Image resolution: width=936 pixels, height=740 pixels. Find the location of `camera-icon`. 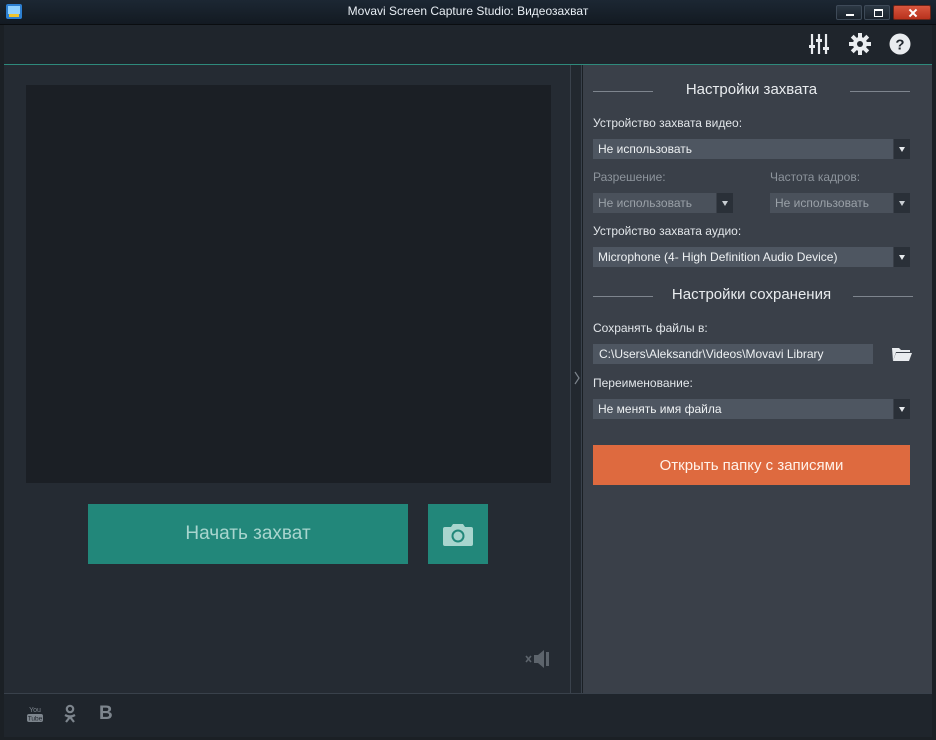

camera-icon is located at coordinates (458, 535).